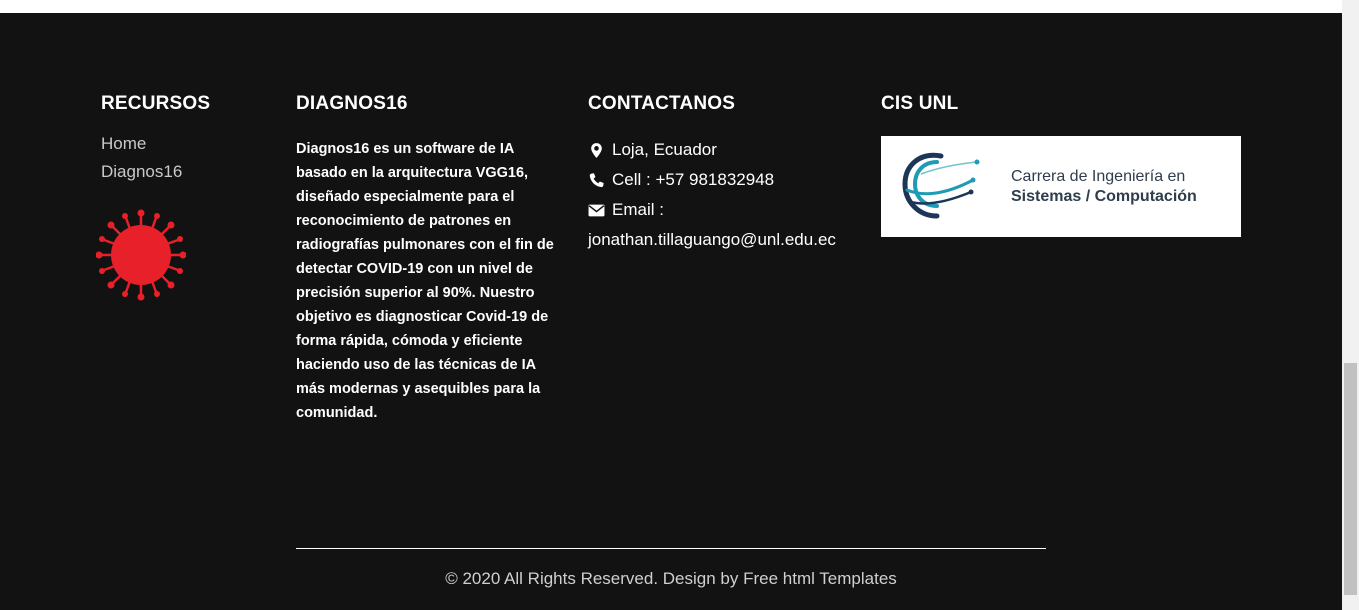 This screenshot has height=610, width=1359. I want to click on cell-text: Cell : +57 981832948, so click(693, 179).